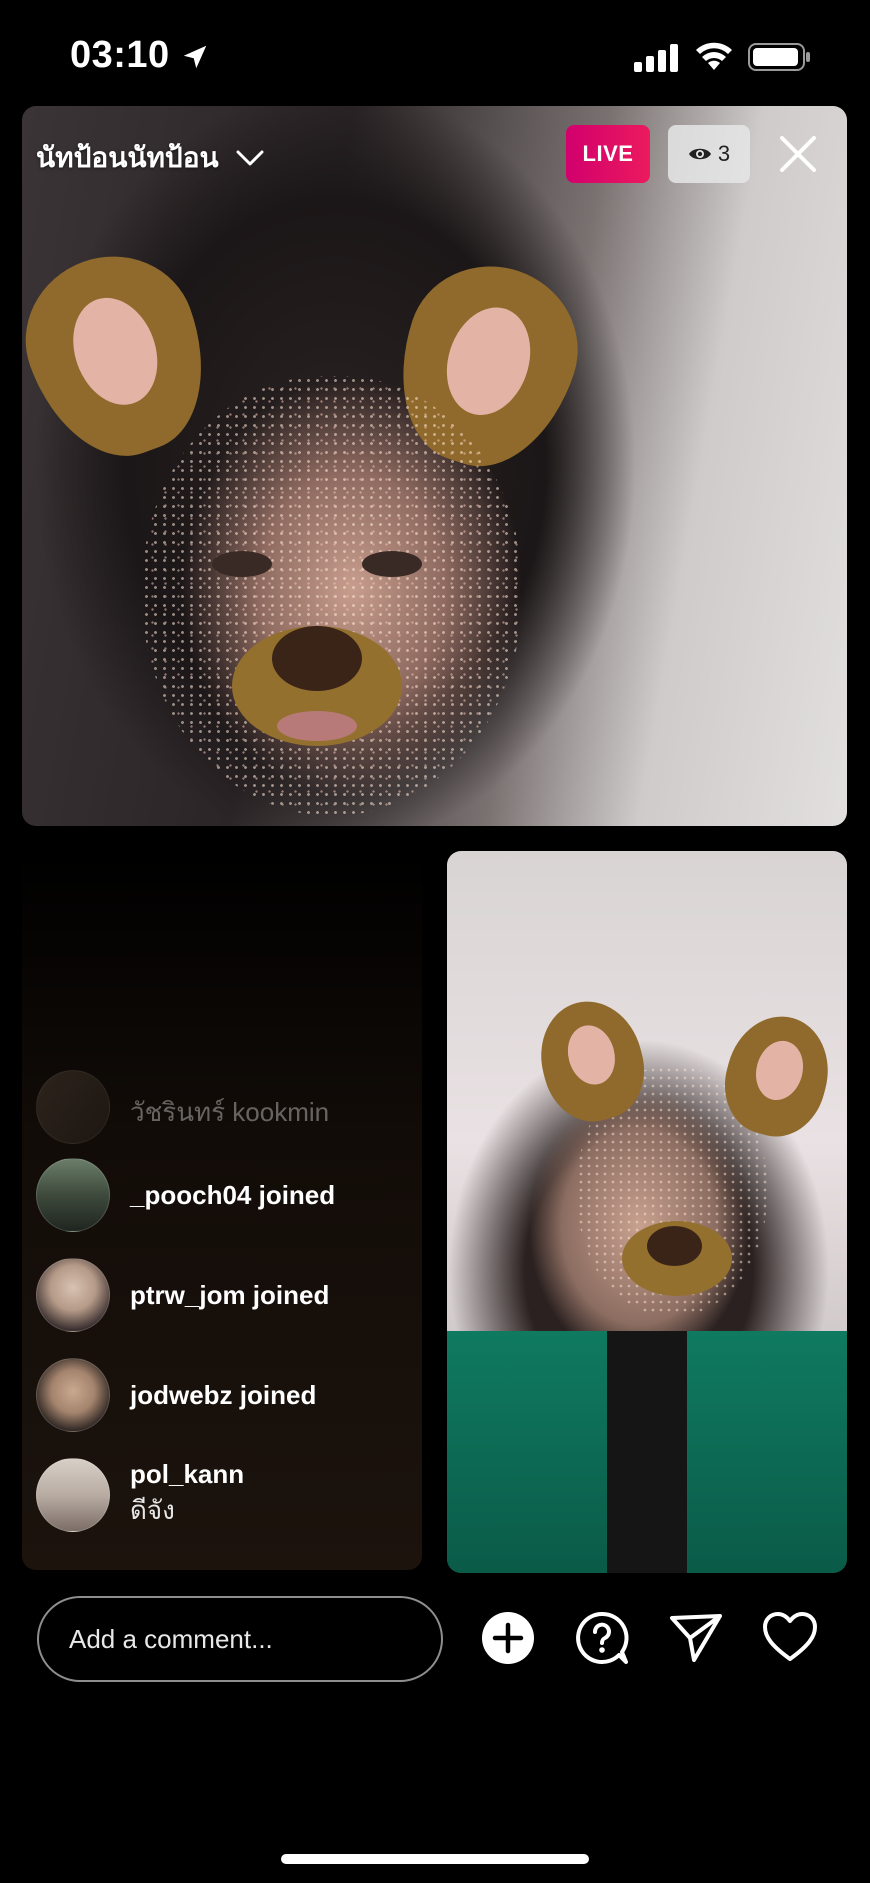 This screenshot has height=1883, width=870. What do you see at coordinates (223, 1394) in the screenshot?
I see `join-text: jodwebz joined` at bounding box center [223, 1394].